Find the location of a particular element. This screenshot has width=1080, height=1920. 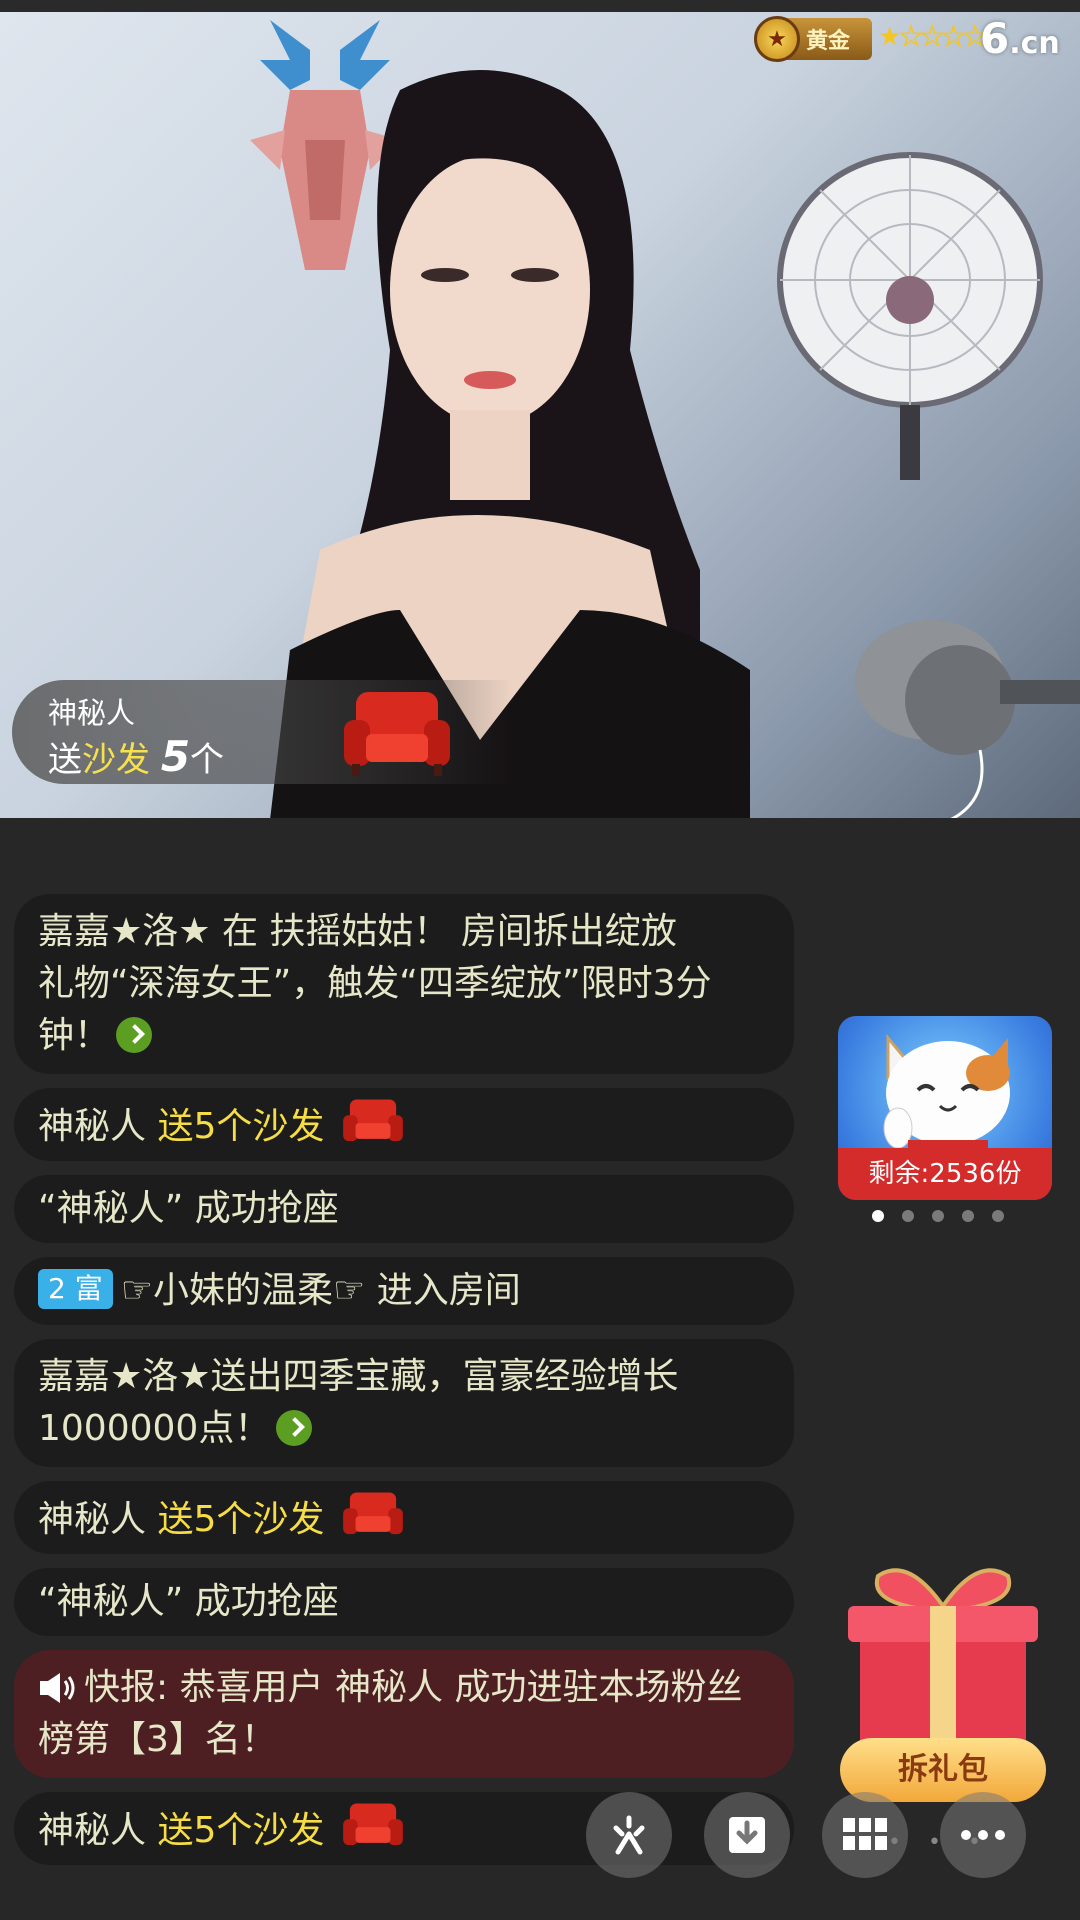

rich-level-badge: 2 富 is located at coordinates (75, 1289).